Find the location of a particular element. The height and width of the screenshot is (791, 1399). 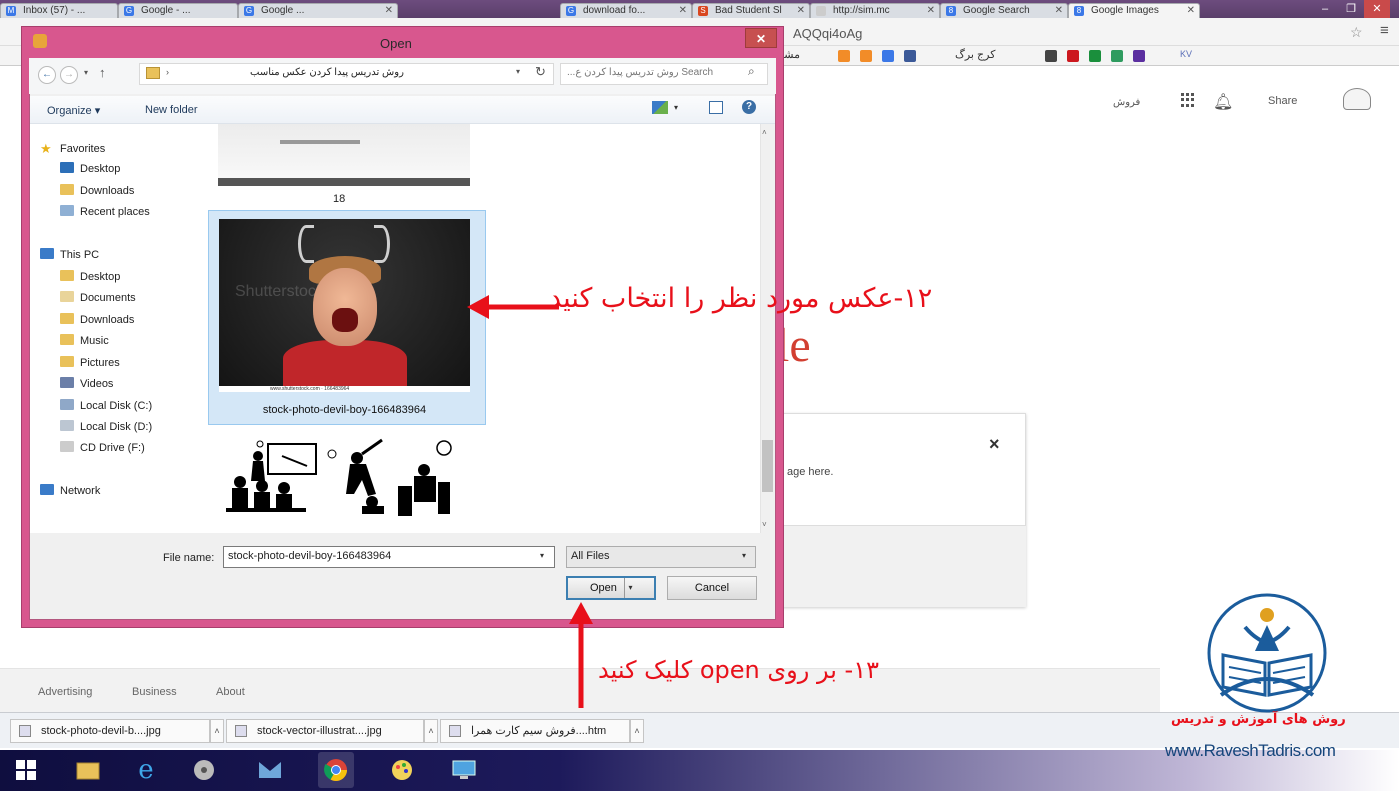

avatar is located at coordinates (1357, 99).